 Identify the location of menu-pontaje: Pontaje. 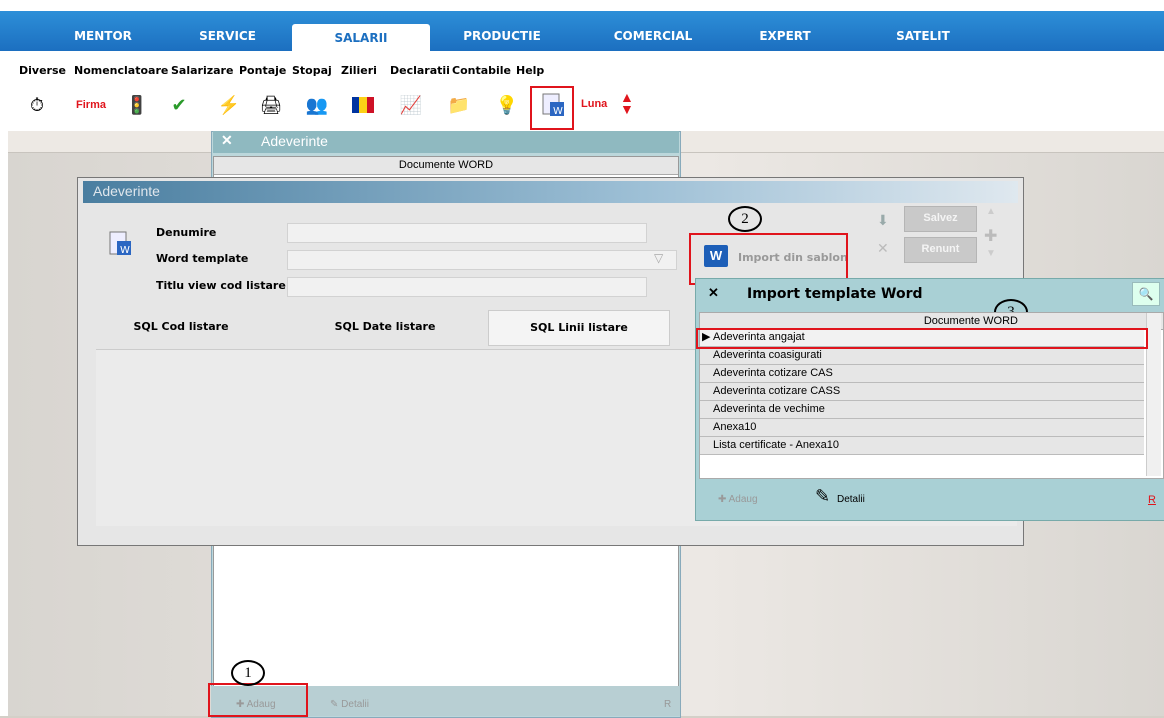
(262, 70).